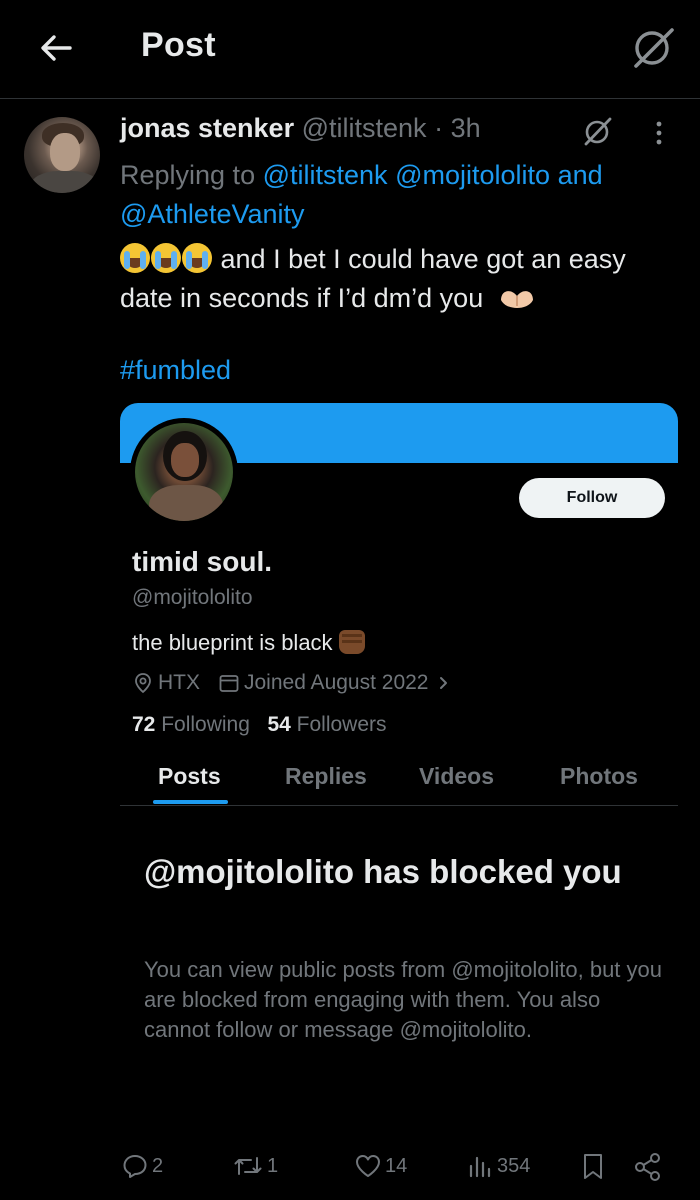 The image size is (700, 1200). Describe the element at coordinates (190, 802) in the screenshot. I see `active-tab-indicator` at that location.